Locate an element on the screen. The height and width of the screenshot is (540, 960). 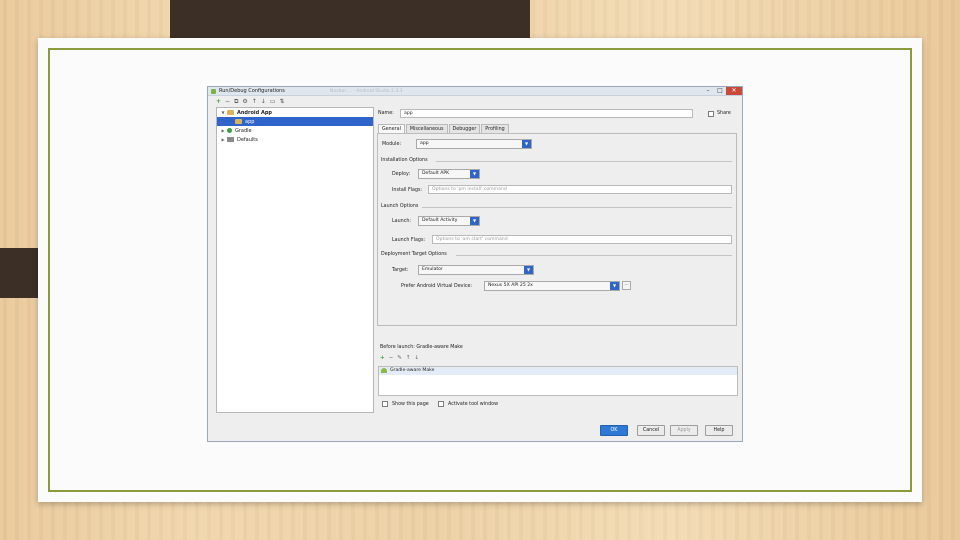
remove-config-icon: − is located at coordinates (227, 102).